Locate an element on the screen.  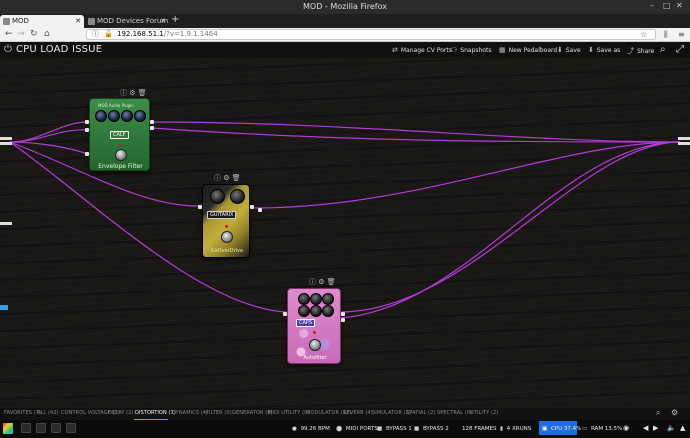
minimize-icon: – is located at coordinates (652, 5).